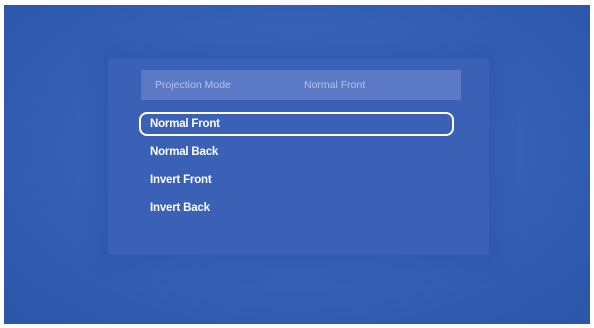 This screenshot has height=328, width=594. Describe the element at coordinates (296, 124) in the screenshot. I see `option-normal-front: Normal Front` at that location.